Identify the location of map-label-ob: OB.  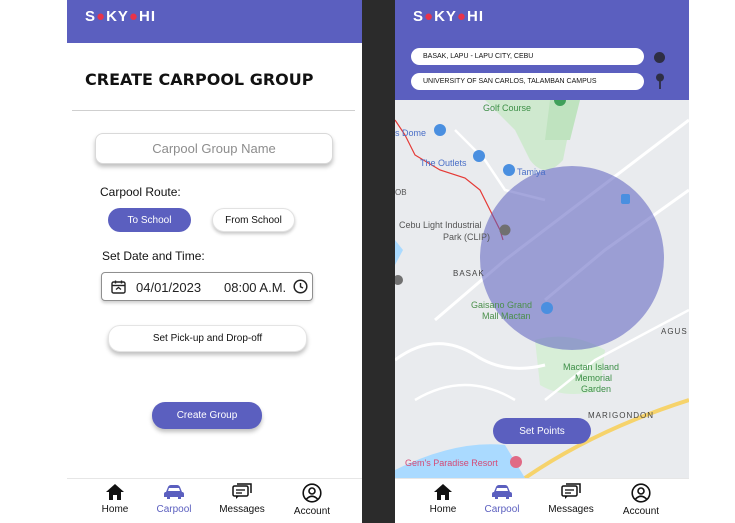
(401, 192).